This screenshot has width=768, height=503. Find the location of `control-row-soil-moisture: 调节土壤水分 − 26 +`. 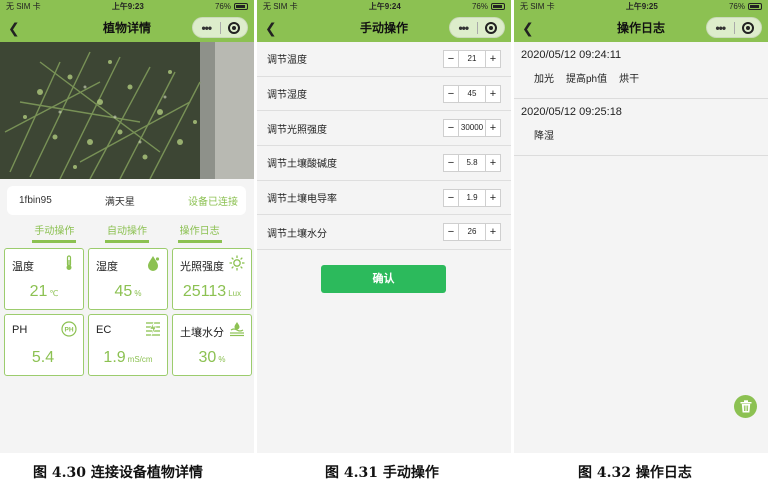

control-row-soil-moisture: 调节土壤水分 − 26 + is located at coordinates (384, 233).